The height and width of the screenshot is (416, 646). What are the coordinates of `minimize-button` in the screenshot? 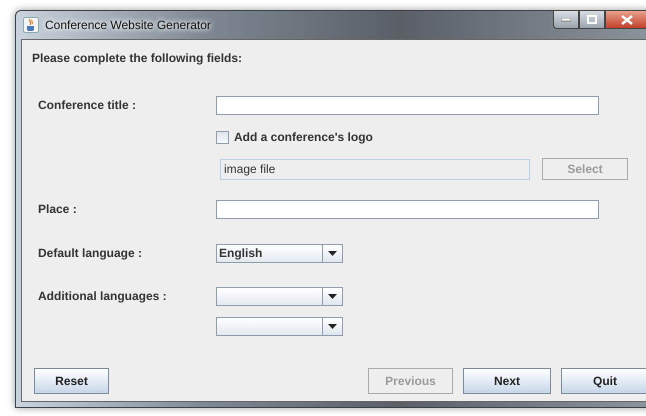 It's located at (566, 19).